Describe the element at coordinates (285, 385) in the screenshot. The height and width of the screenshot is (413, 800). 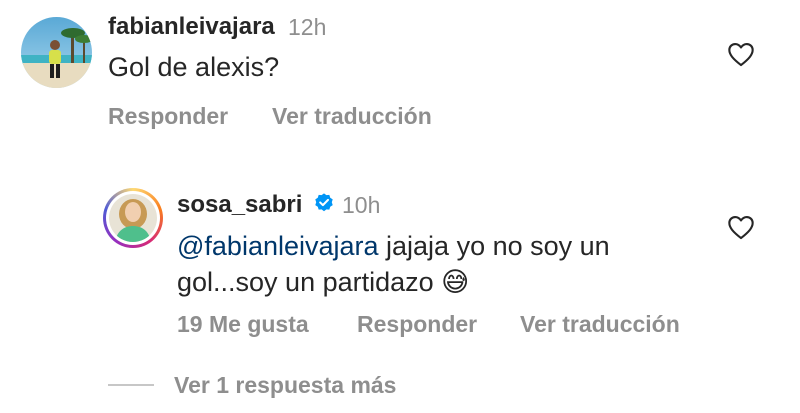
I see `view-more-replies-button: Ver 1 respuesta más` at that location.